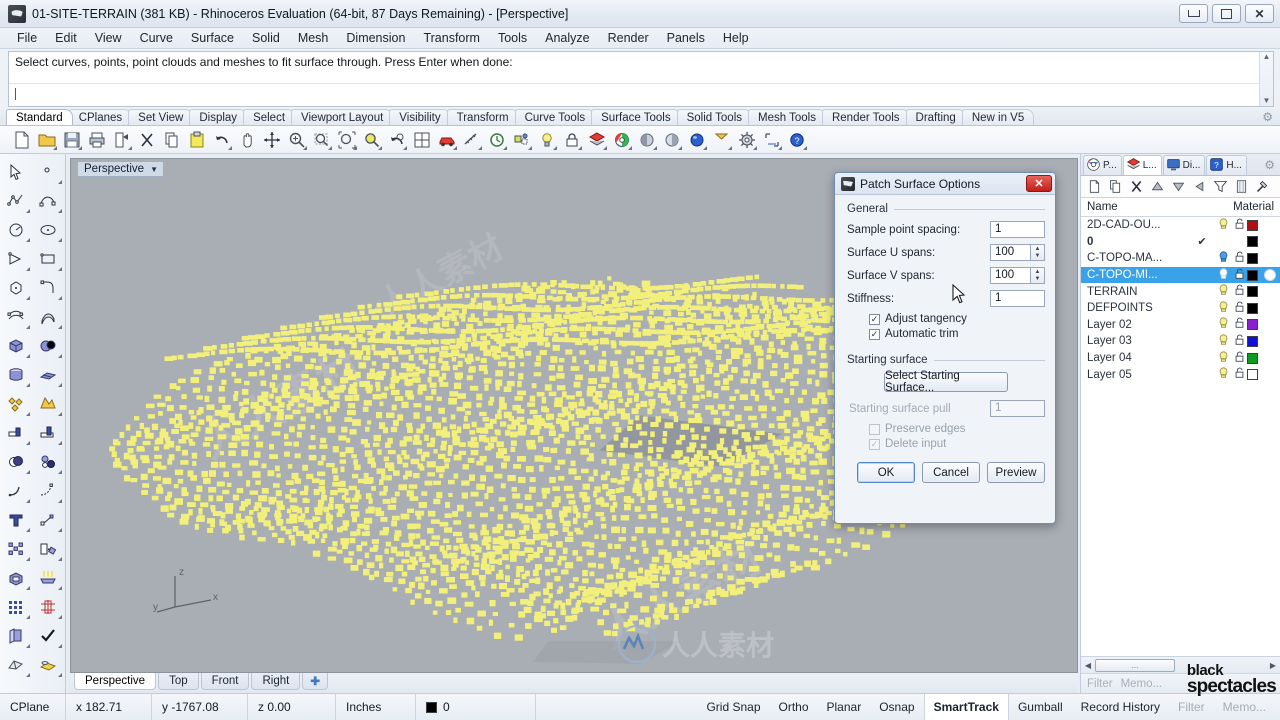  I want to click on command-input, so click(641, 95).